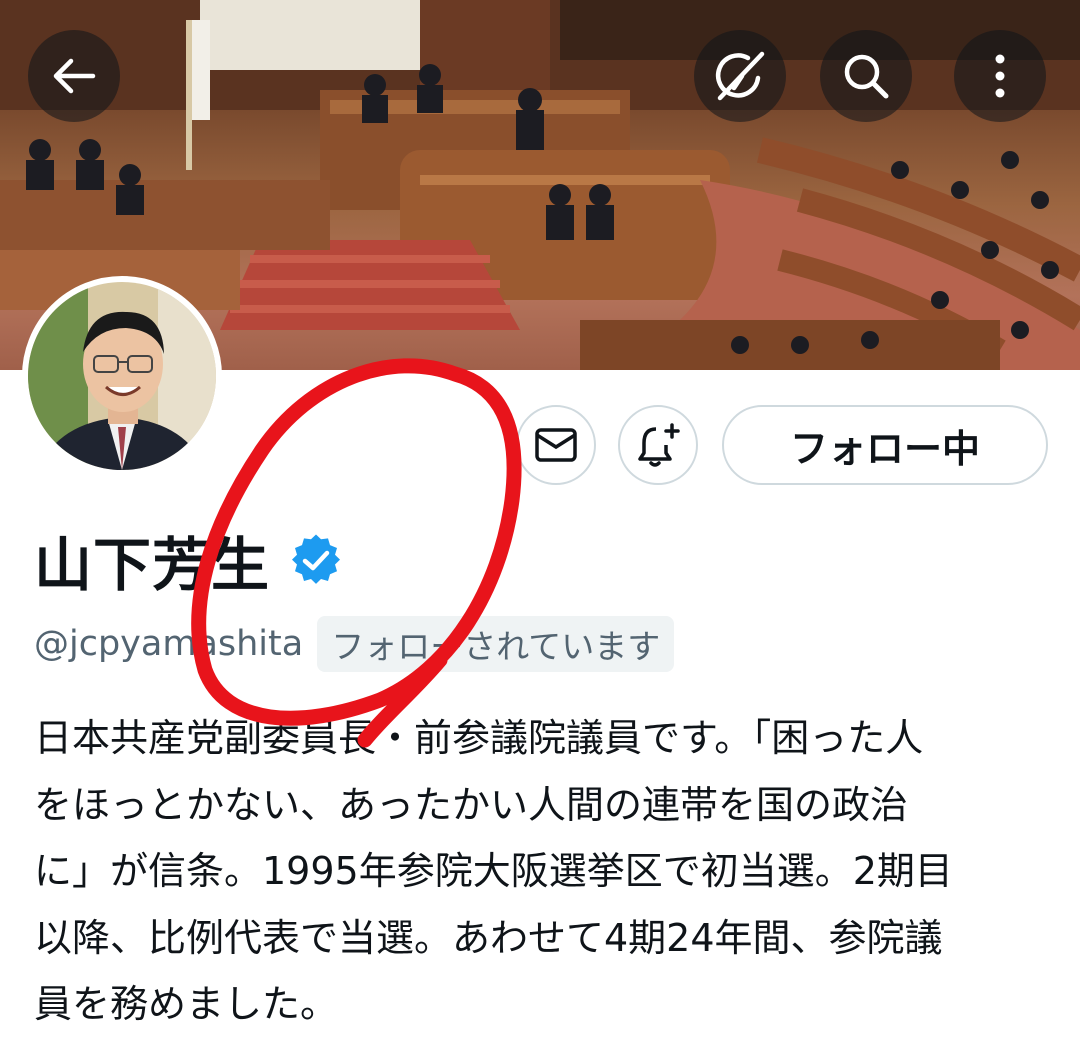  What do you see at coordinates (152, 565) in the screenshot?
I see `display-name: 山下芳生` at bounding box center [152, 565].